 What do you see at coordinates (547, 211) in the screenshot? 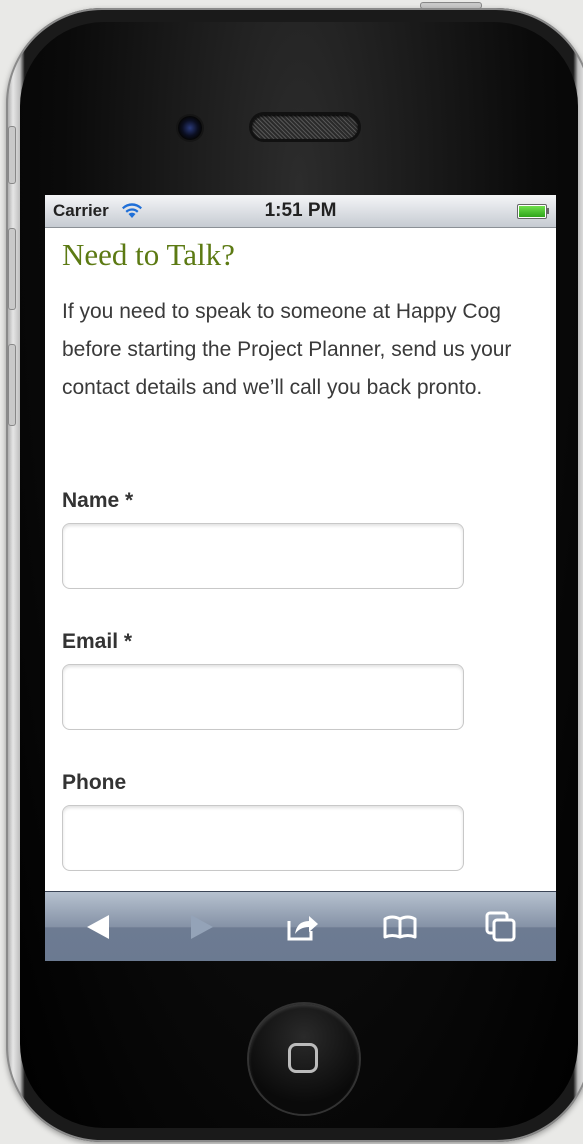
I see `battery-tip` at bounding box center [547, 211].